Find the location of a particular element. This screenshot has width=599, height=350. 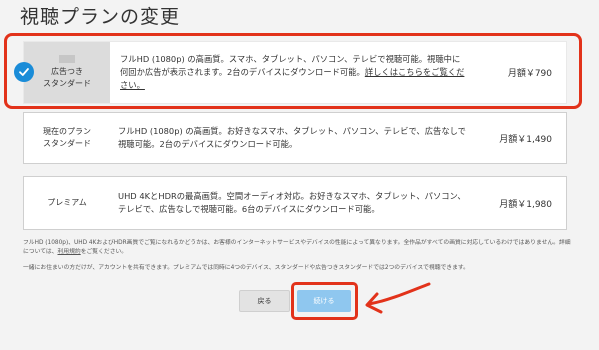

plan-price: 月額￥1,490 is located at coordinates (525, 139).